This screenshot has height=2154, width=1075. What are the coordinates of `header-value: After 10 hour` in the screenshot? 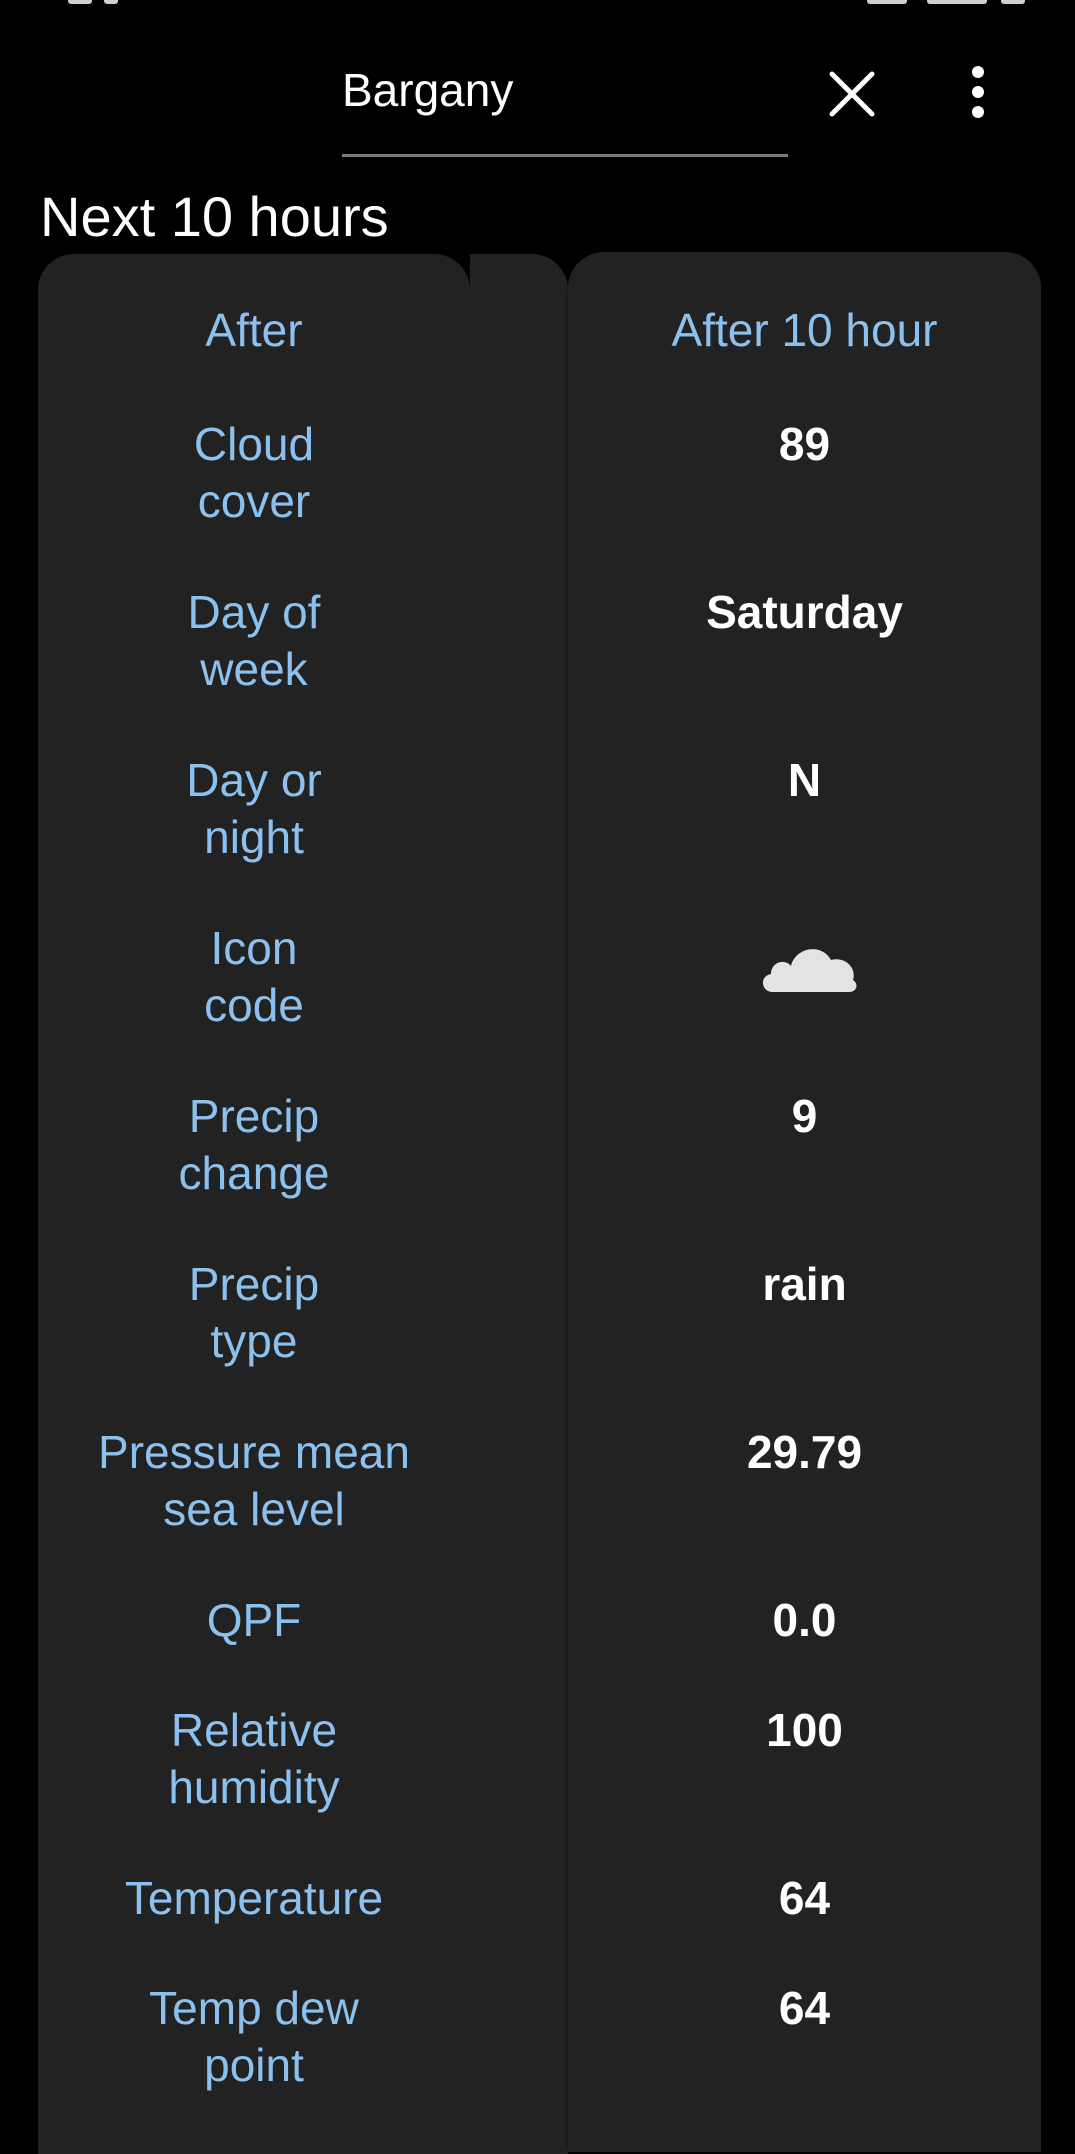 It's located at (804, 330).